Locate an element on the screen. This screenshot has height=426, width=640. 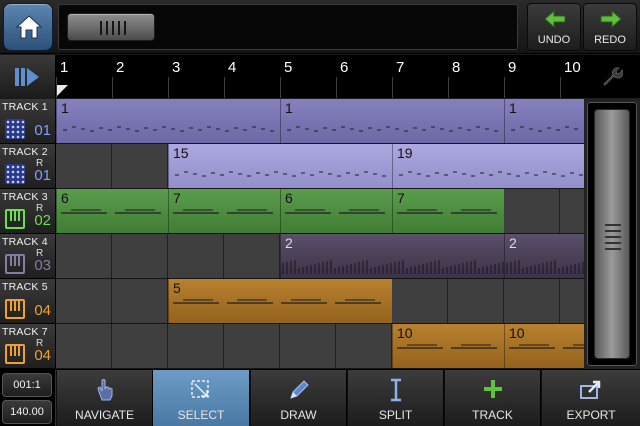
vertical-scroll-column is located at coordinates (612, 234).